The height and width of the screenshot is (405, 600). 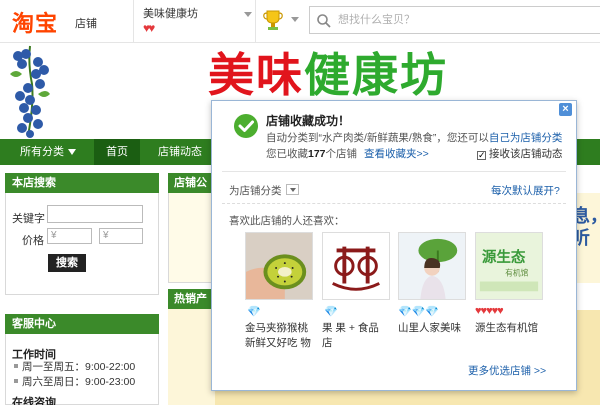 I want to click on view-favorites-link: 查看收藏夹>>, so click(x=396, y=154).